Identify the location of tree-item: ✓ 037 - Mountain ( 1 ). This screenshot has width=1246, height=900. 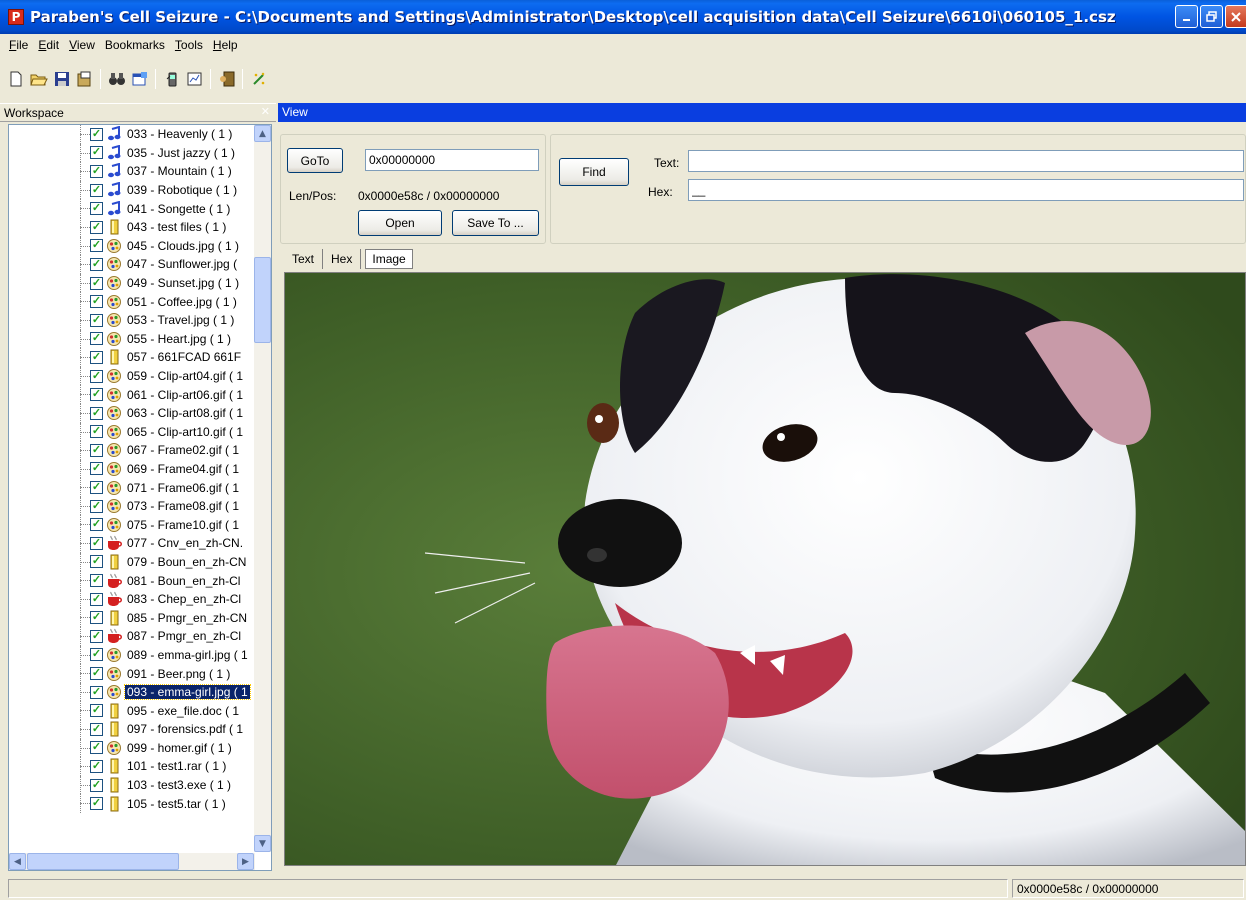
(132, 171).